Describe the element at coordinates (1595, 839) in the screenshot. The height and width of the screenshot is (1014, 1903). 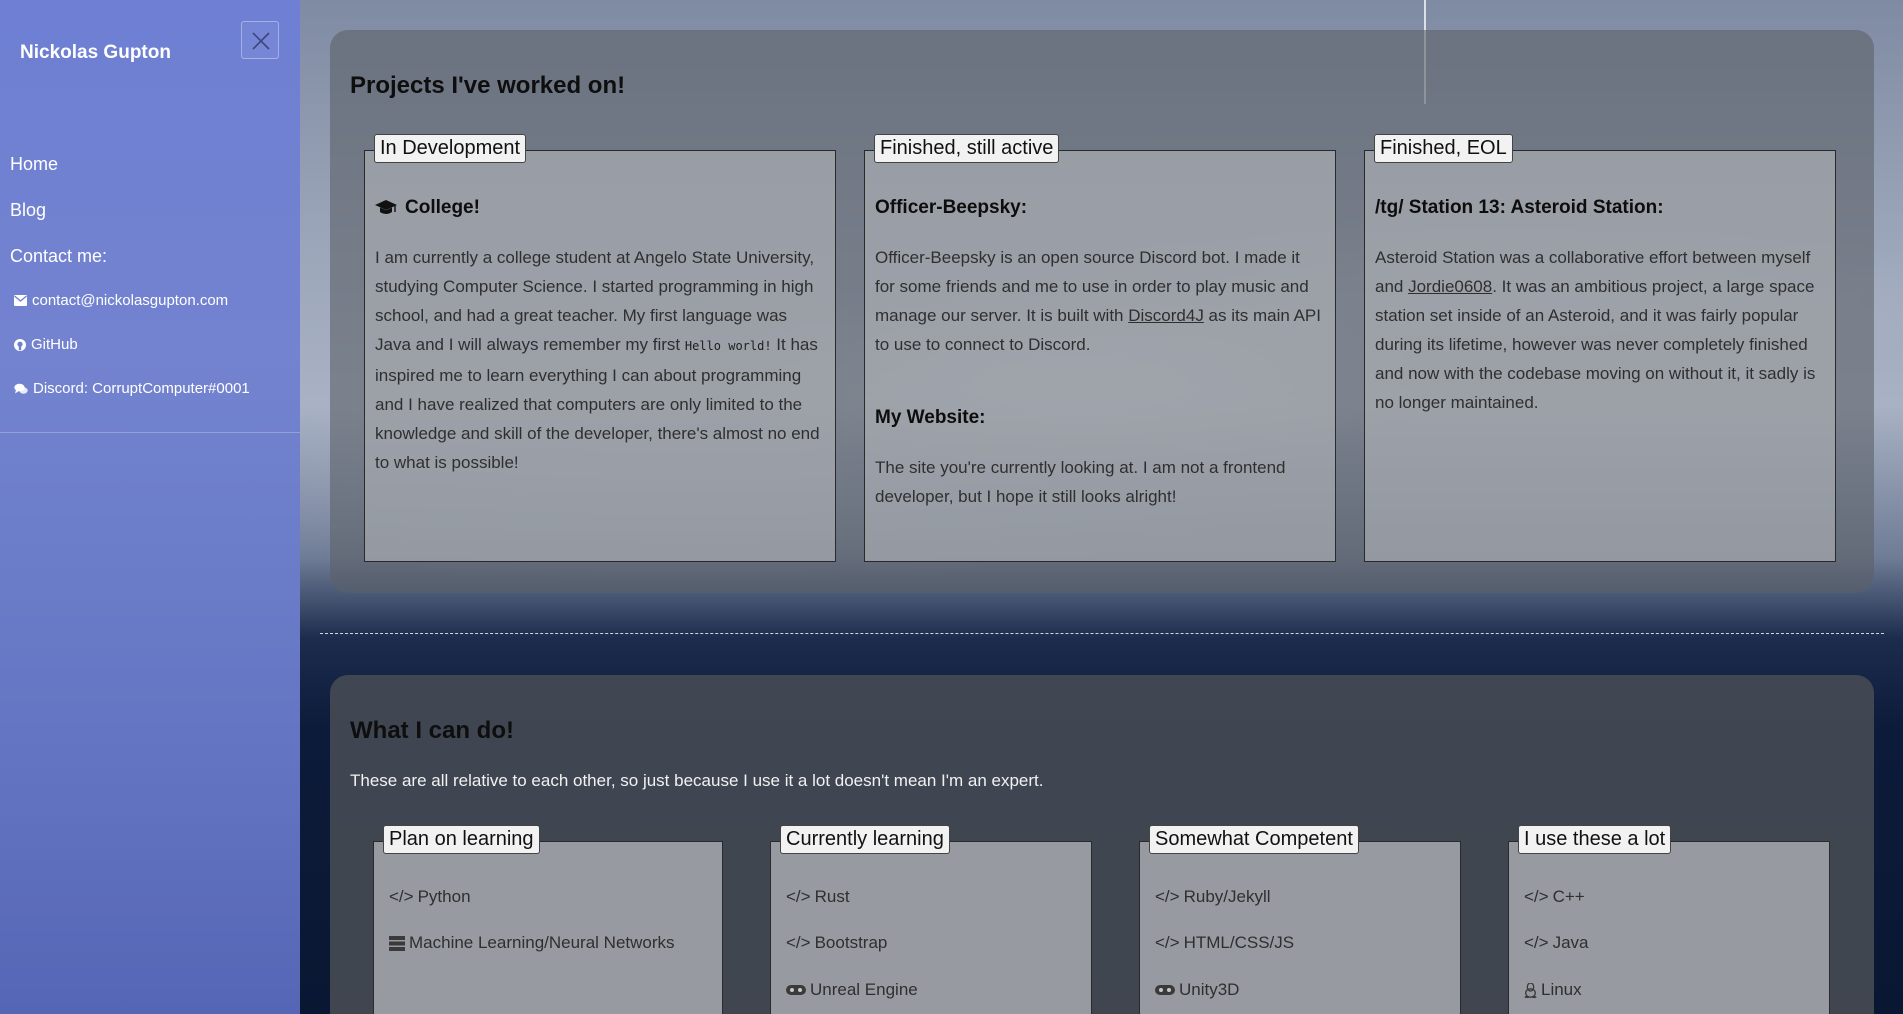
I see `card-legend: I use these a lot` at that location.